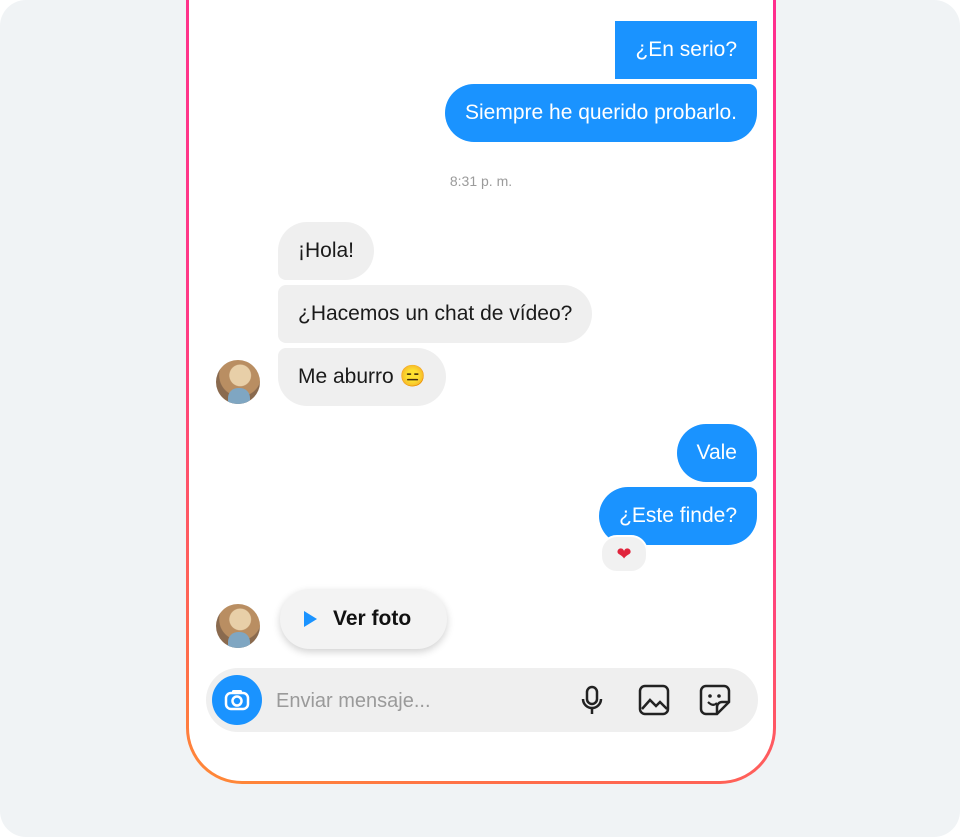  What do you see at coordinates (362, 377) in the screenshot?
I see `message-bubble-incoming: Me aburro 😑` at bounding box center [362, 377].